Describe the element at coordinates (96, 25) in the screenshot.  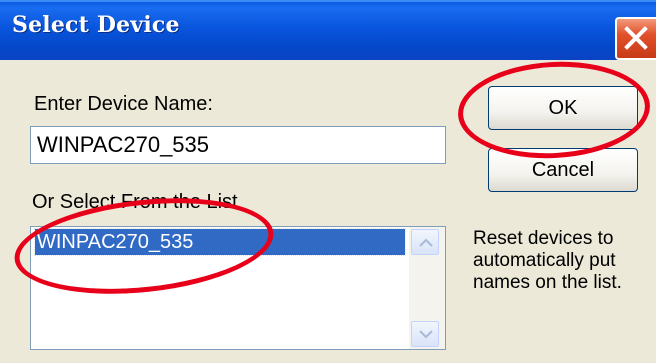
I see `dialog-title: Select Device` at that location.